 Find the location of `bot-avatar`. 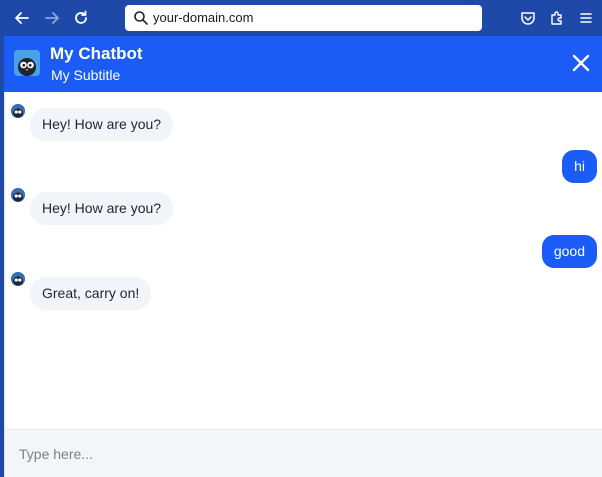

bot-avatar is located at coordinates (27, 63).